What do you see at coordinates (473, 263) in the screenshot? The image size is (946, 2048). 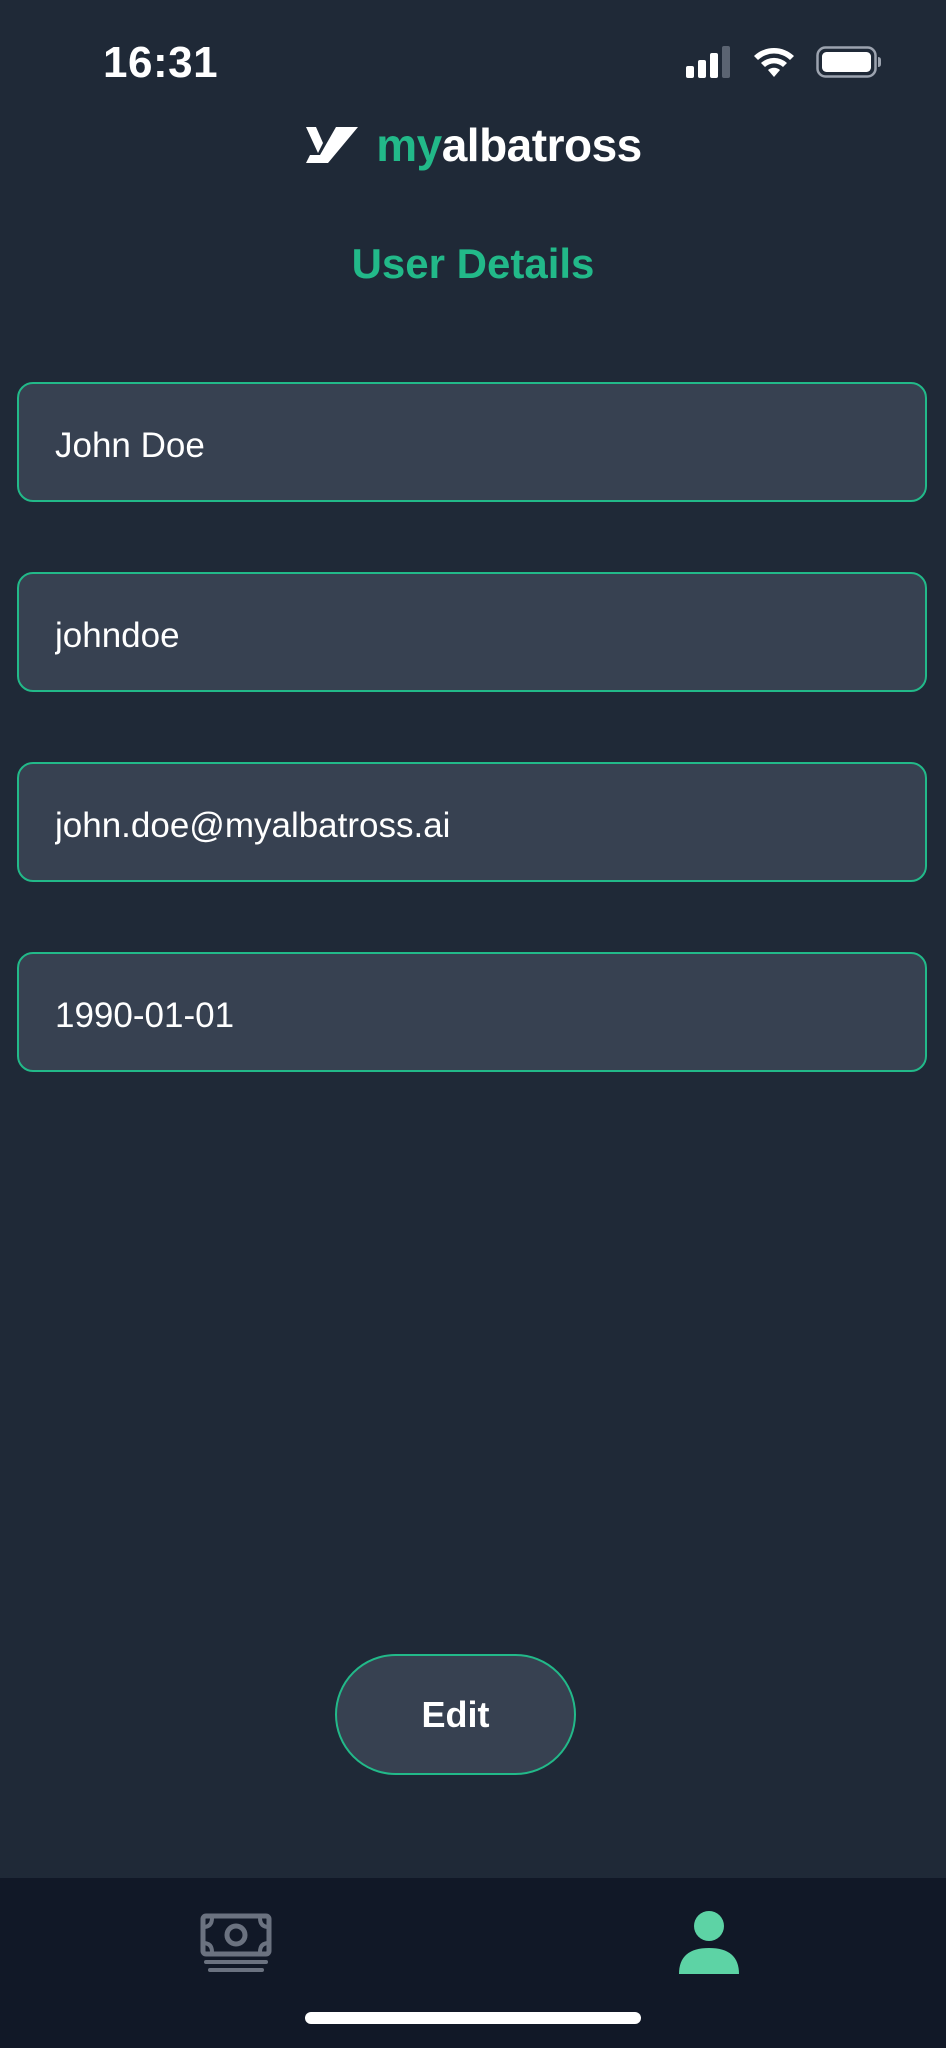 I see `page-title: User Details` at bounding box center [473, 263].